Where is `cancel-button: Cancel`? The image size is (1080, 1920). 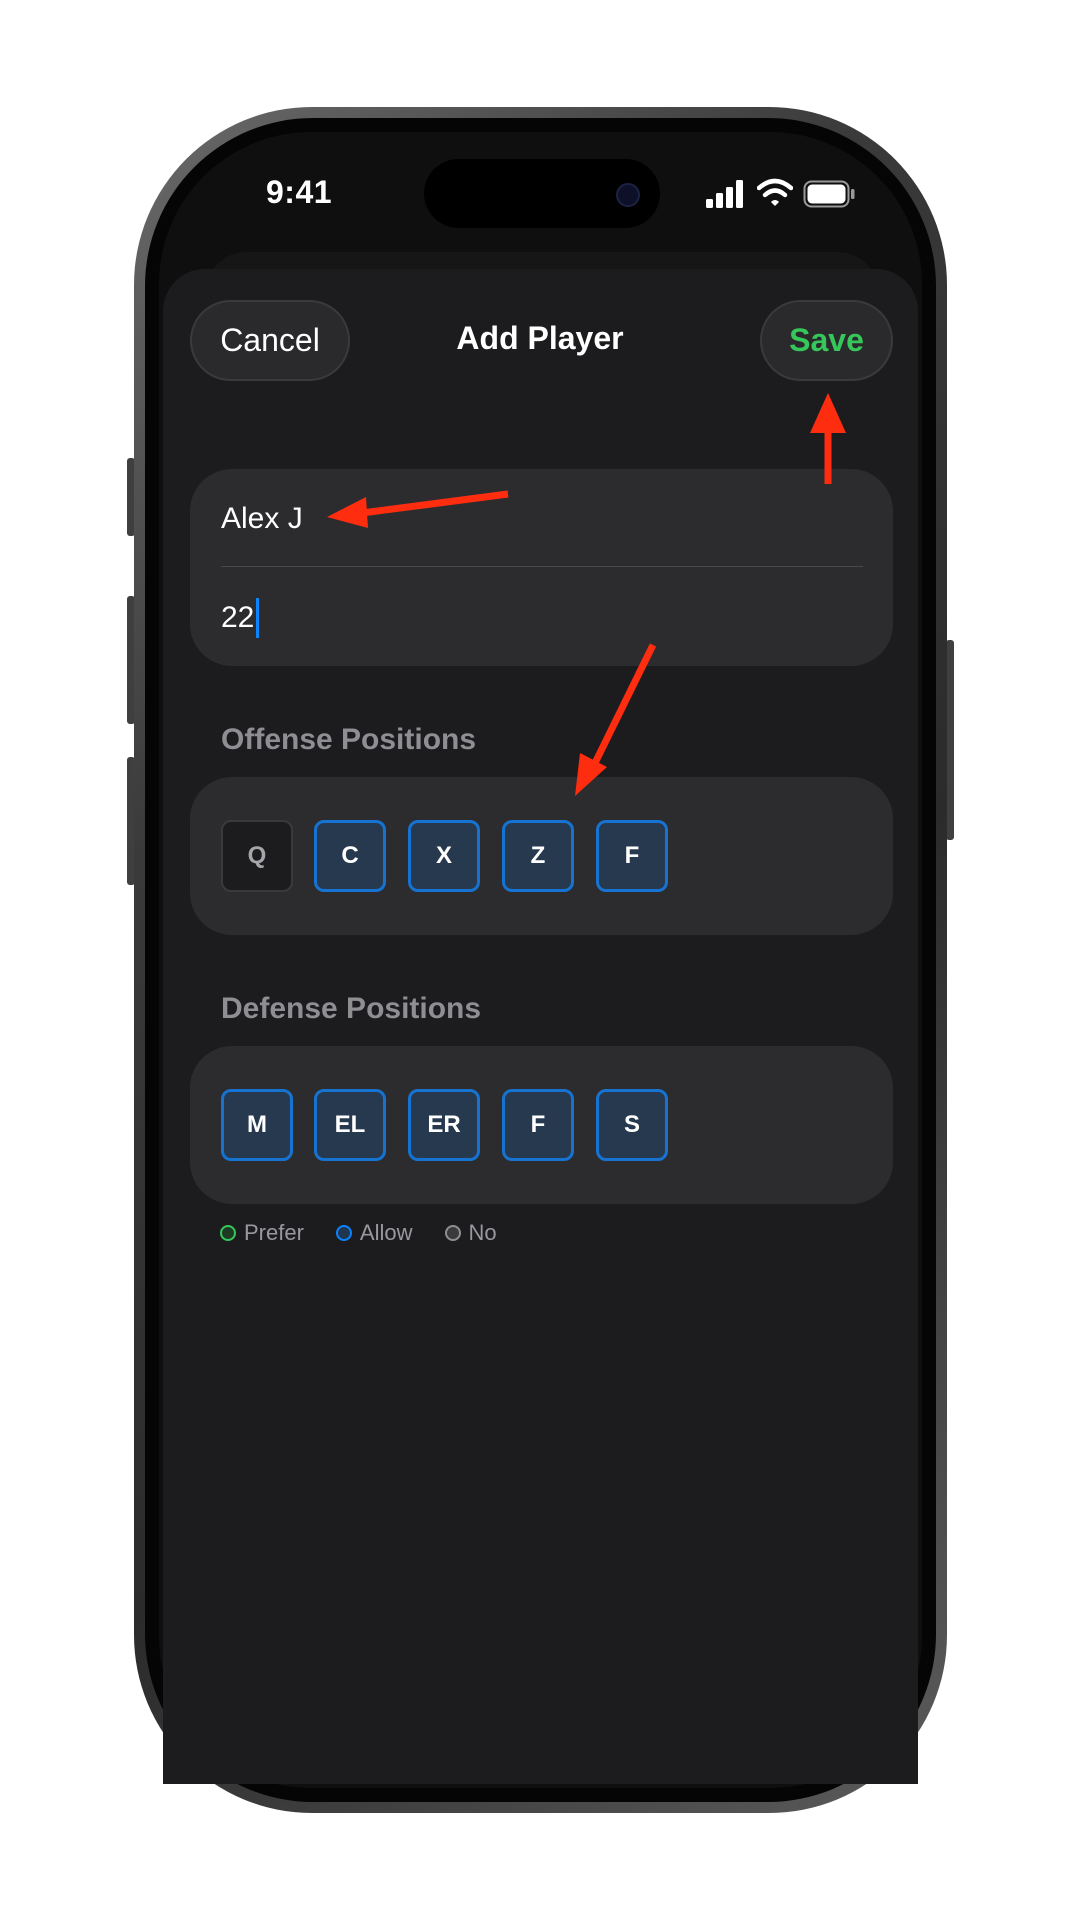 cancel-button: Cancel is located at coordinates (270, 340).